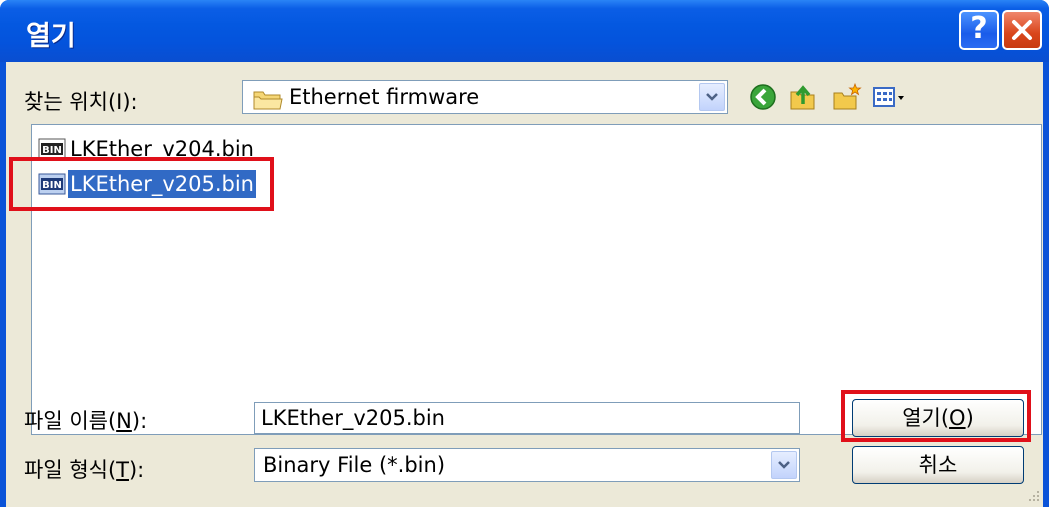 This screenshot has height=507, width=1049. What do you see at coordinates (524, 31) in the screenshot?
I see `title-bar: 열기 ?` at bounding box center [524, 31].